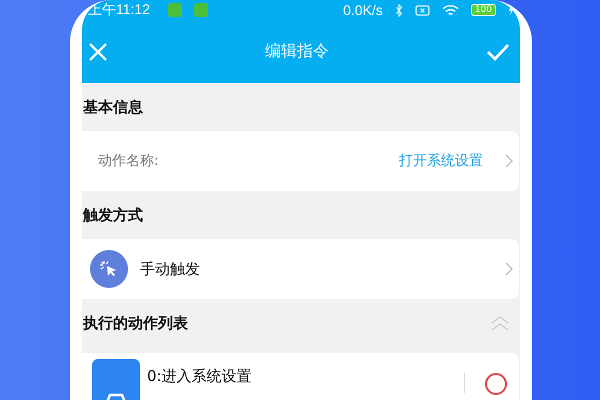 This screenshot has height=400, width=600. I want to click on trigger-row: 手动触发, so click(300, 269).